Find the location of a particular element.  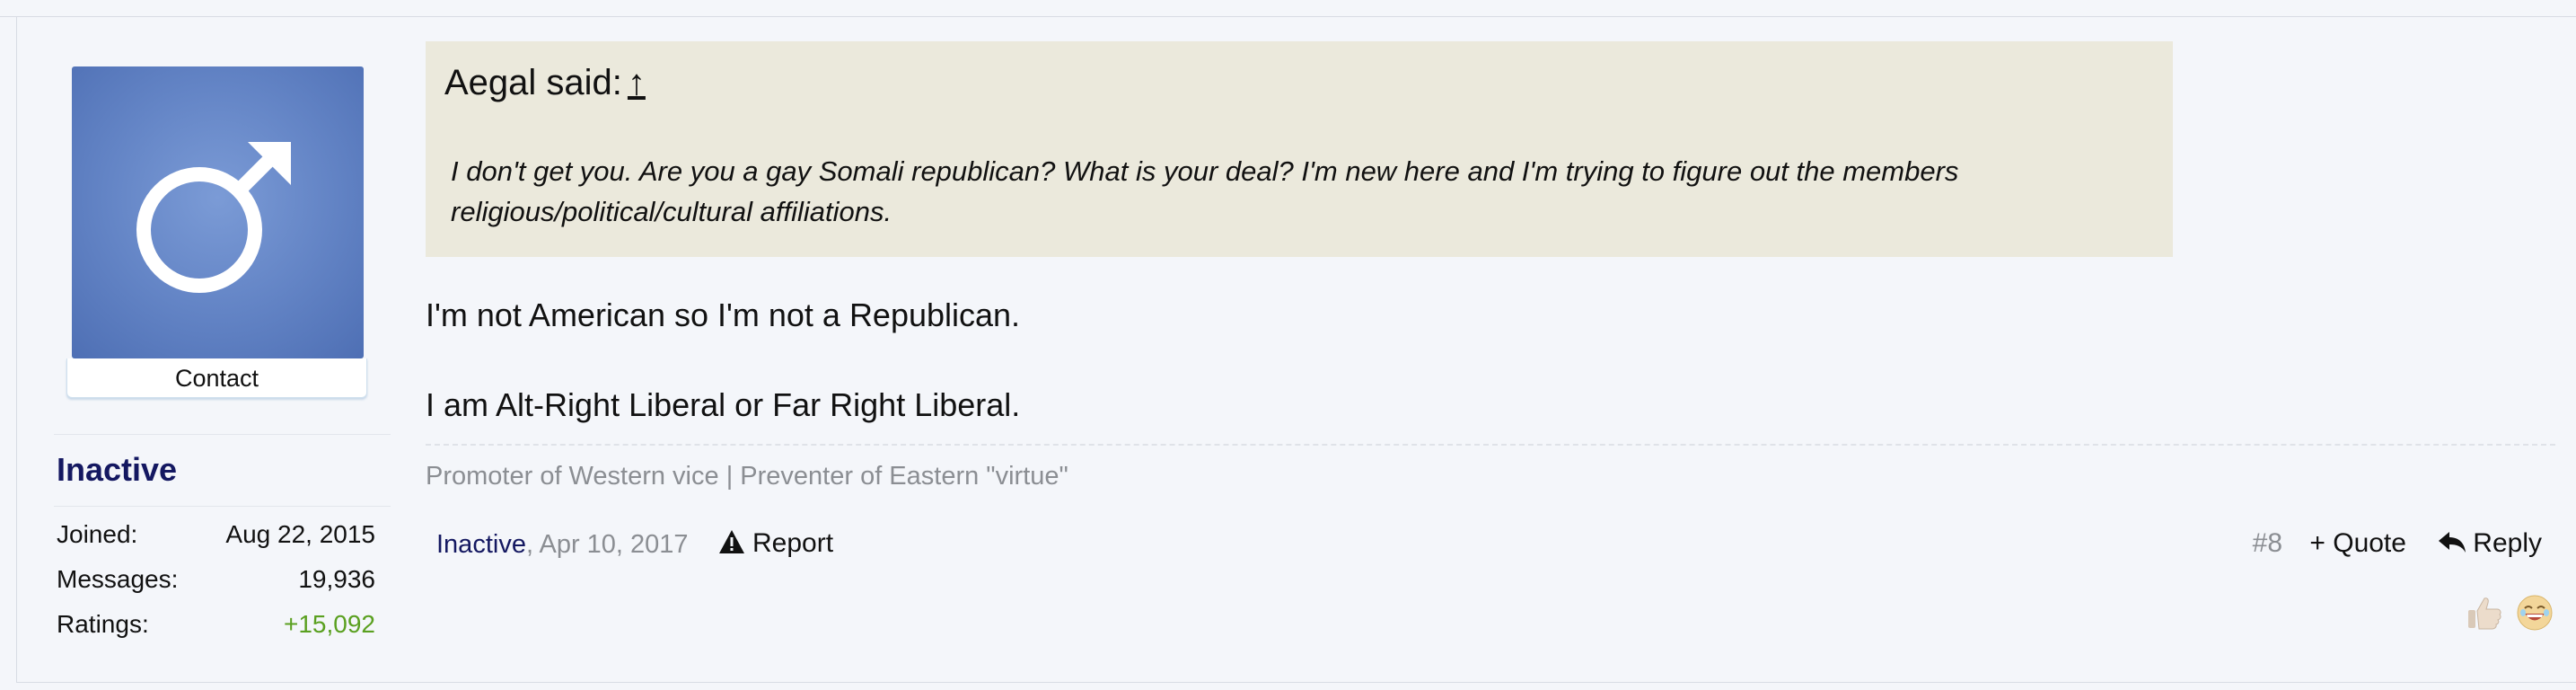

post-author-link: Inactive is located at coordinates (481, 544).